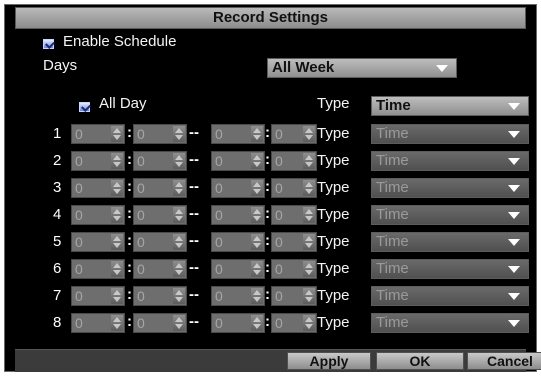 The width and height of the screenshot is (541, 376). I want to click on period-row: 6 0:0 -- 0:0 Type Time, so click(270, 269).